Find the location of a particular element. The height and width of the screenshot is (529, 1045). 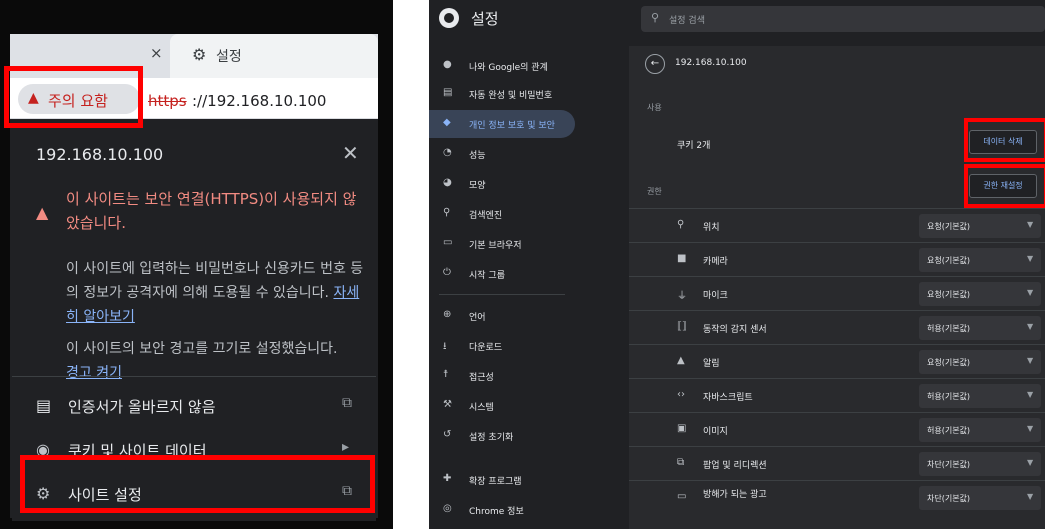

close-icon: ✕ is located at coordinates (350, 153).